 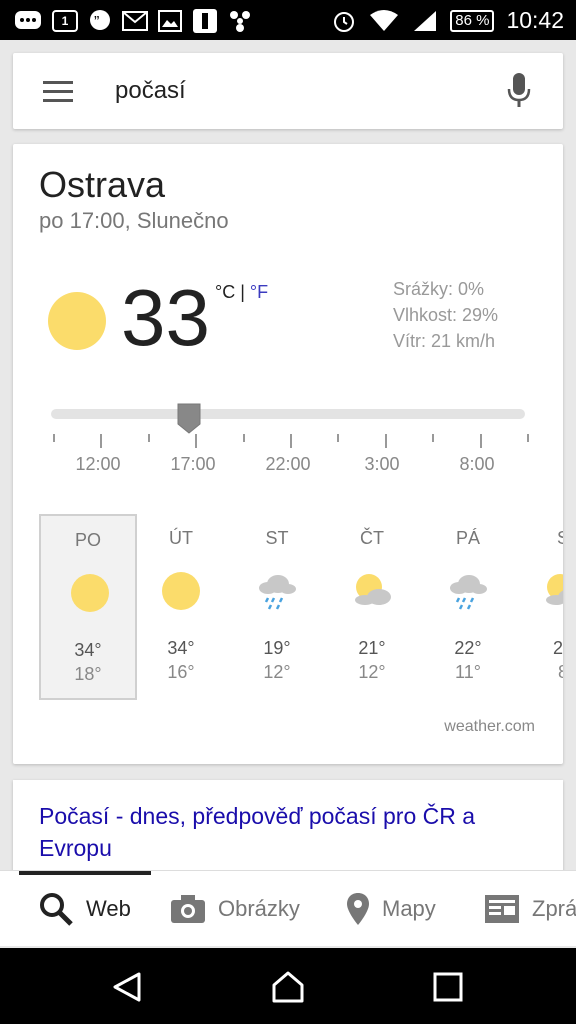 What do you see at coordinates (358, 909) in the screenshot?
I see `map-pin-icon` at bounding box center [358, 909].